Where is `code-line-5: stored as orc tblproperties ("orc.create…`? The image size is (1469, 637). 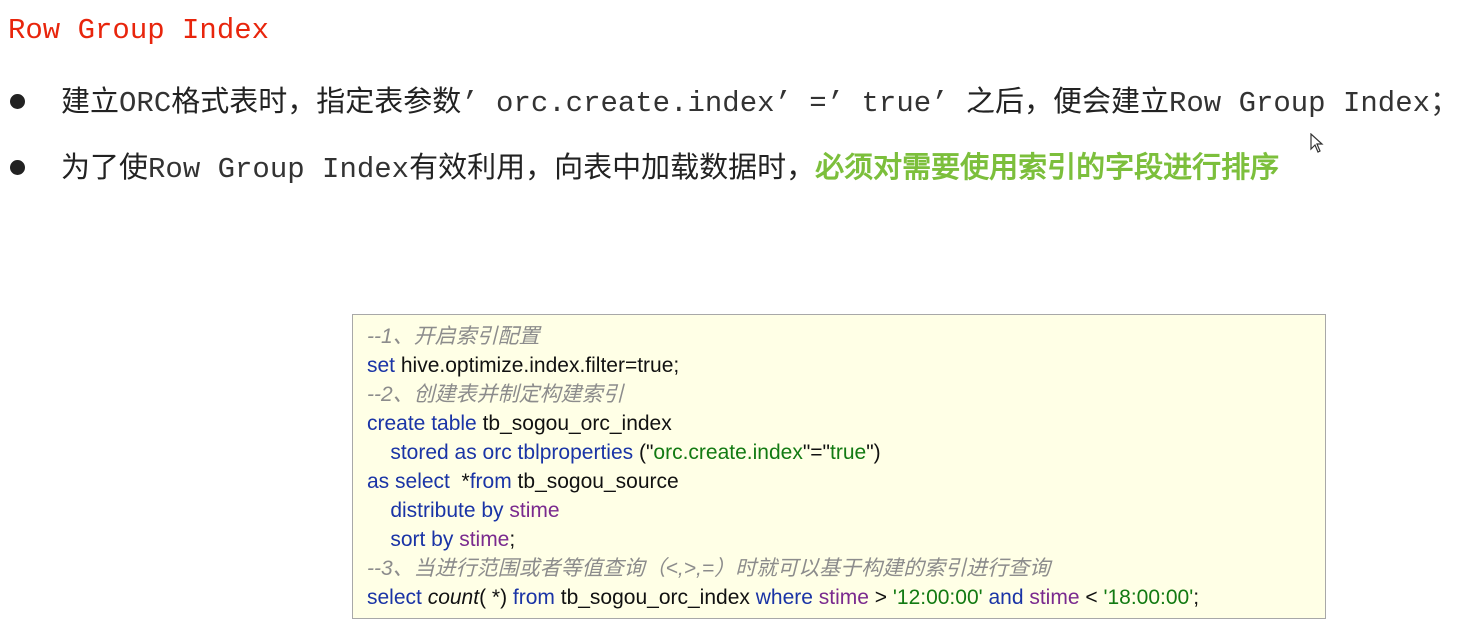
code-line-5: stored as orc tblproperties ("orc.create… is located at coordinates (846, 452).